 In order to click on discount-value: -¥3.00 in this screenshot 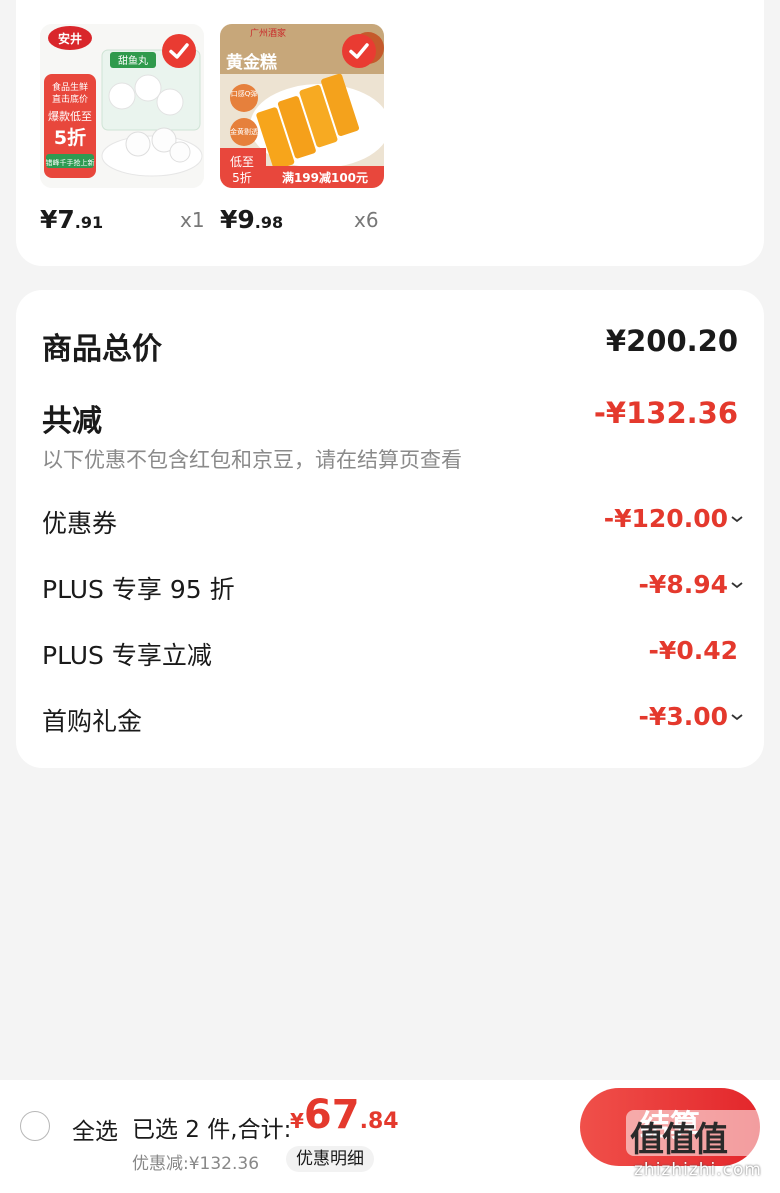, I will do `click(683, 716)`.